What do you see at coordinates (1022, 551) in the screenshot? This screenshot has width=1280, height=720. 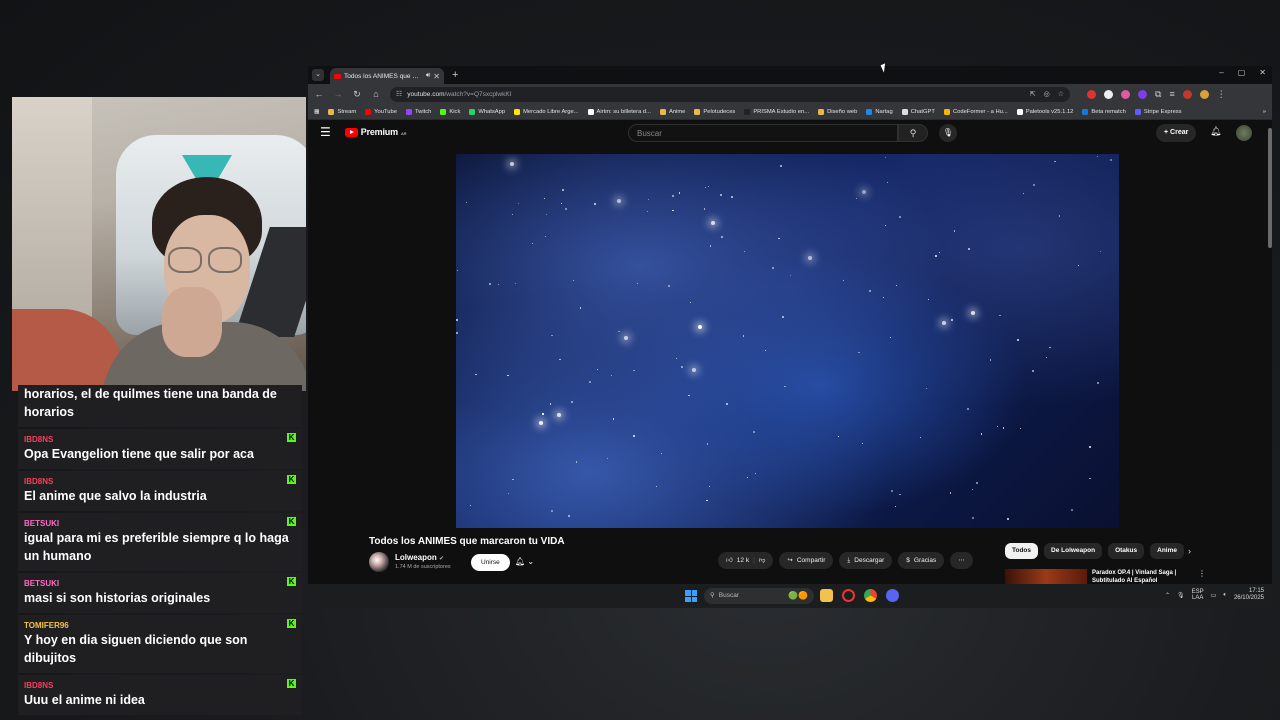 I see `filter-chip: Todos` at bounding box center [1022, 551].